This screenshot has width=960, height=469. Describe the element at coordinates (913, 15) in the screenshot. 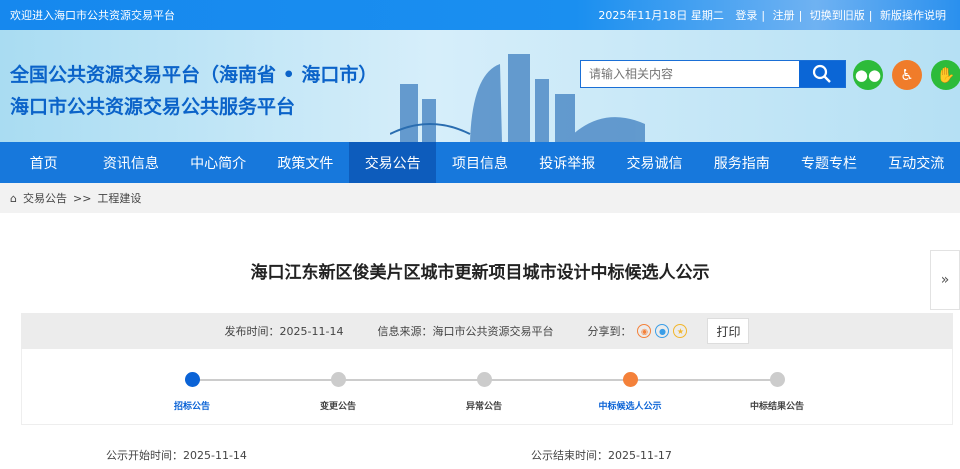

I see `guide-link: 新版操作说明` at that location.